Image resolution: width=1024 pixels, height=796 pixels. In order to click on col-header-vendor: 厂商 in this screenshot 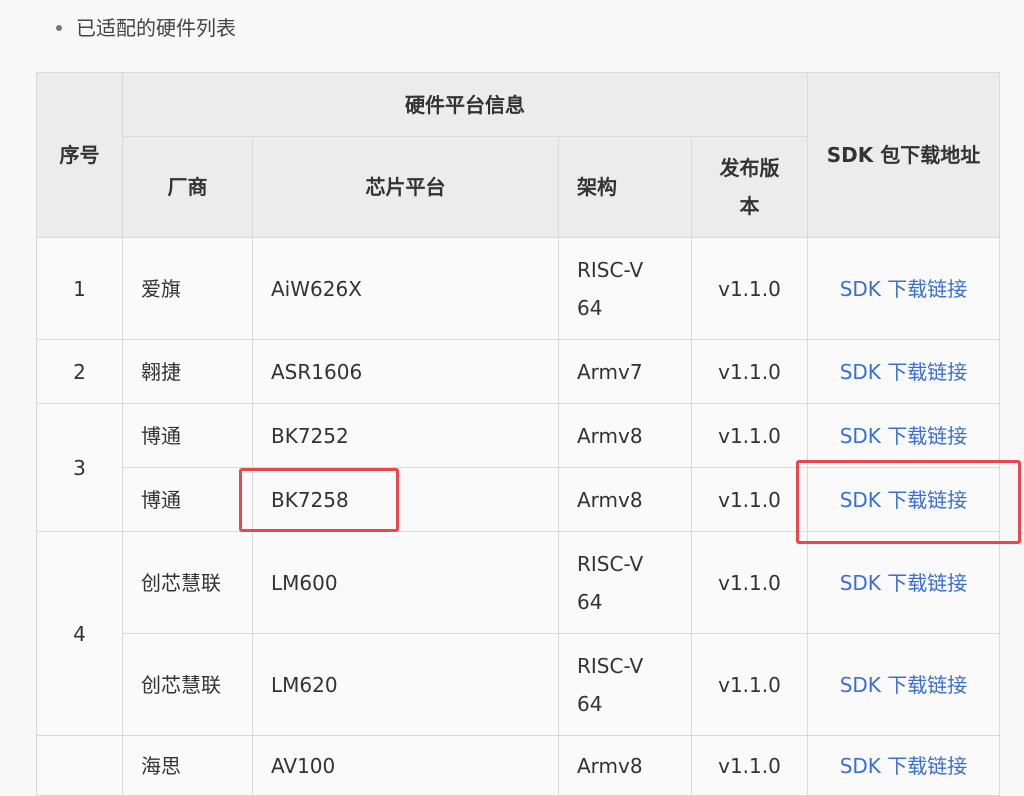, I will do `click(187, 187)`.